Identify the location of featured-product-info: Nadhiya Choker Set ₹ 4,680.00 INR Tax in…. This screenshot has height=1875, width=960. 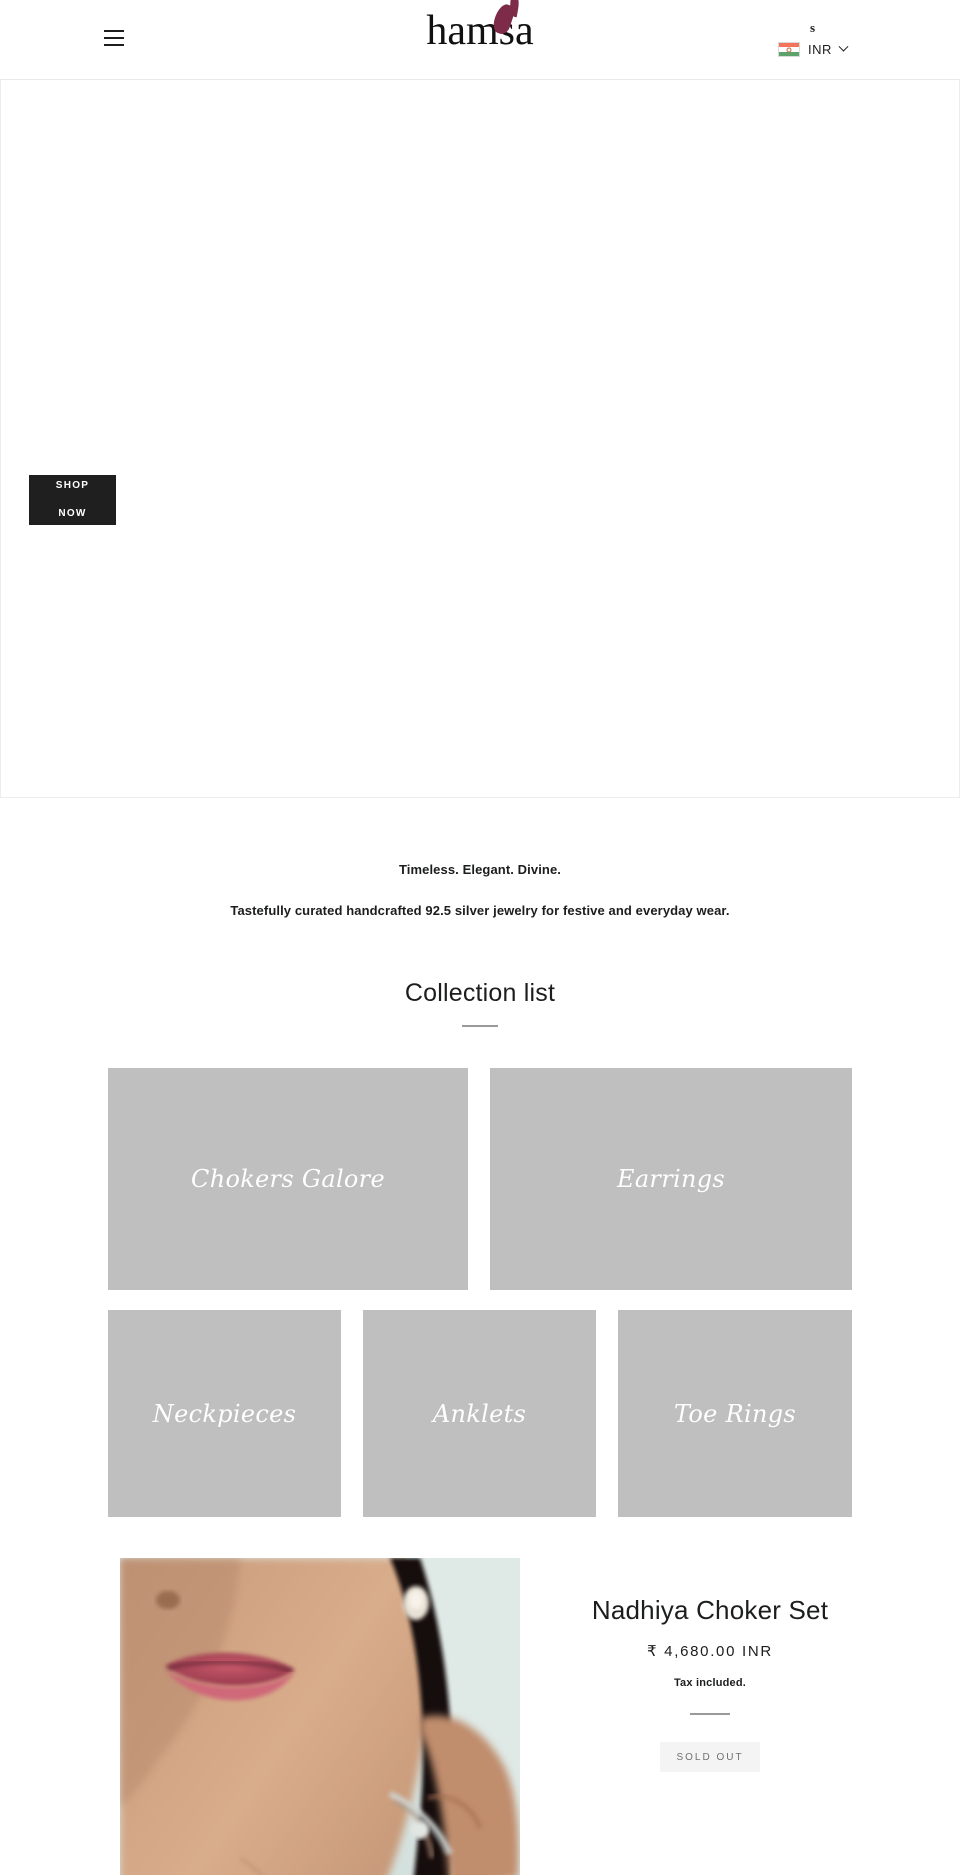
(710, 1665).